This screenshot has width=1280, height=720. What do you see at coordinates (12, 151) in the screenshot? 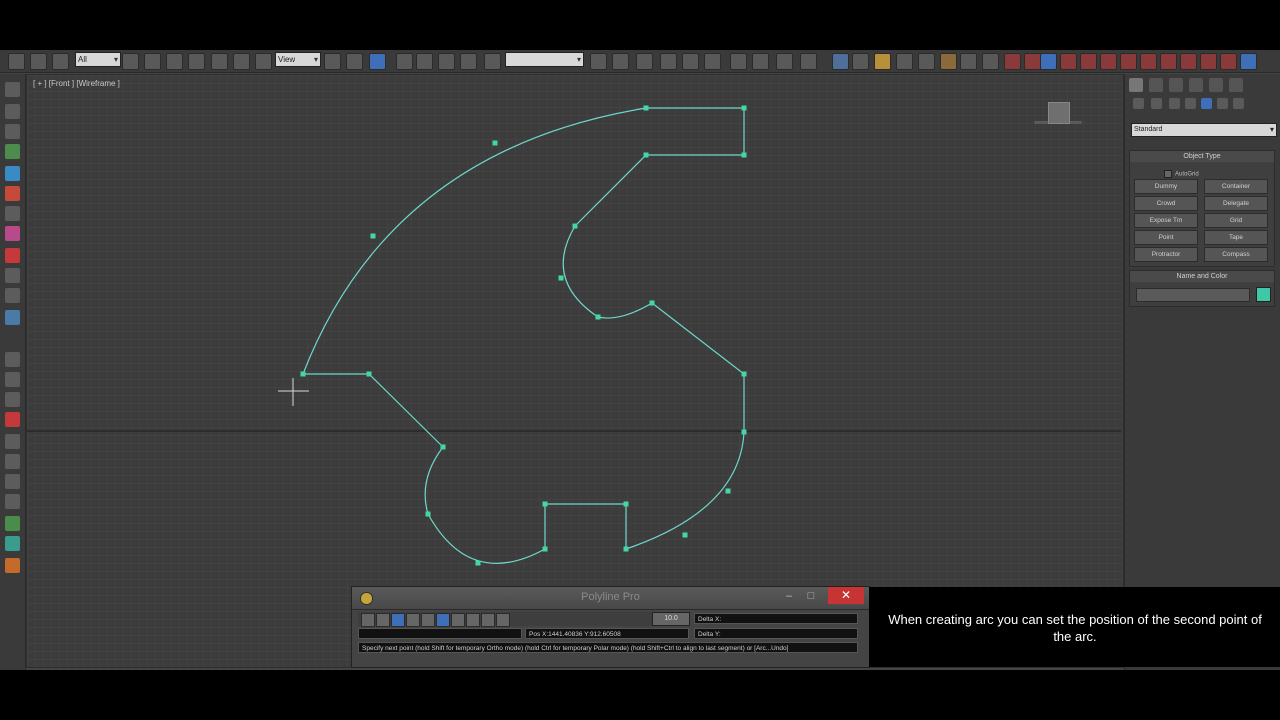
I see `paint-tool-icon` at bounding box center [12, 151].